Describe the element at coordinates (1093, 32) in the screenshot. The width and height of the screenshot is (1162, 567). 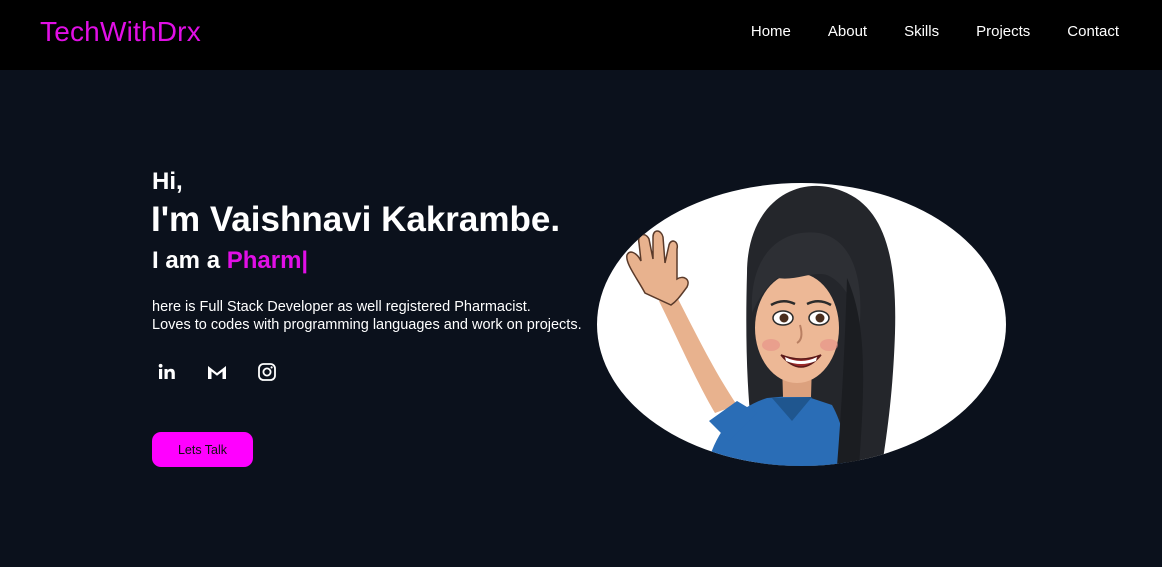
I see `nav-link-contact: Contact` at that location.